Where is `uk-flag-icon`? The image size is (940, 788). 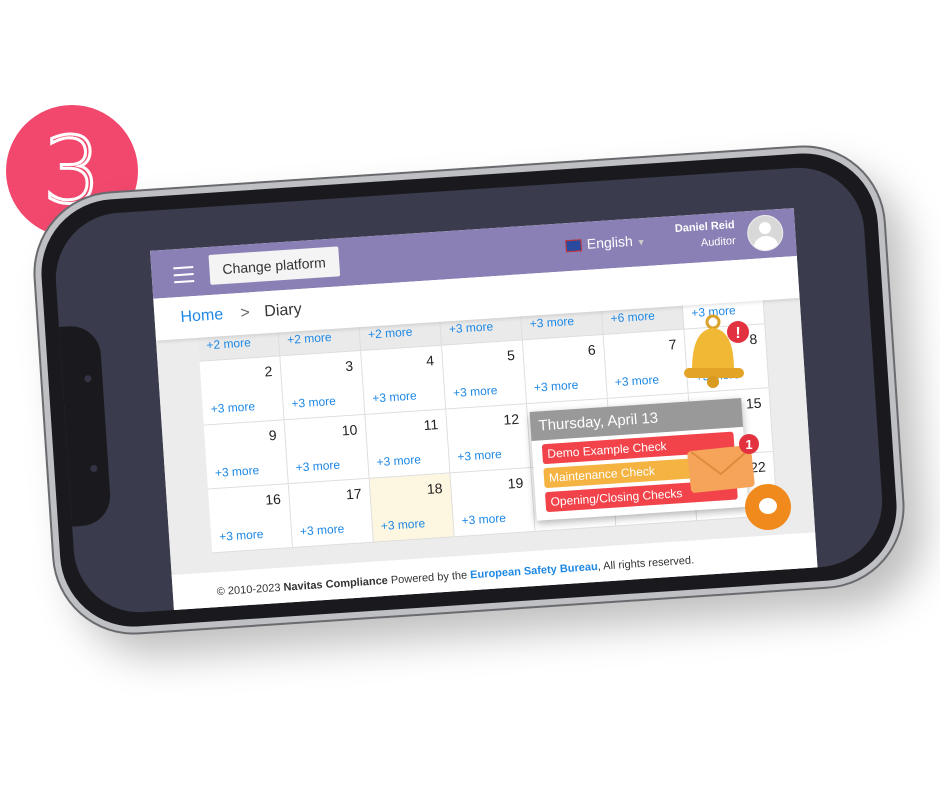
uk-flag-icon is located at coordinates (574, 246).